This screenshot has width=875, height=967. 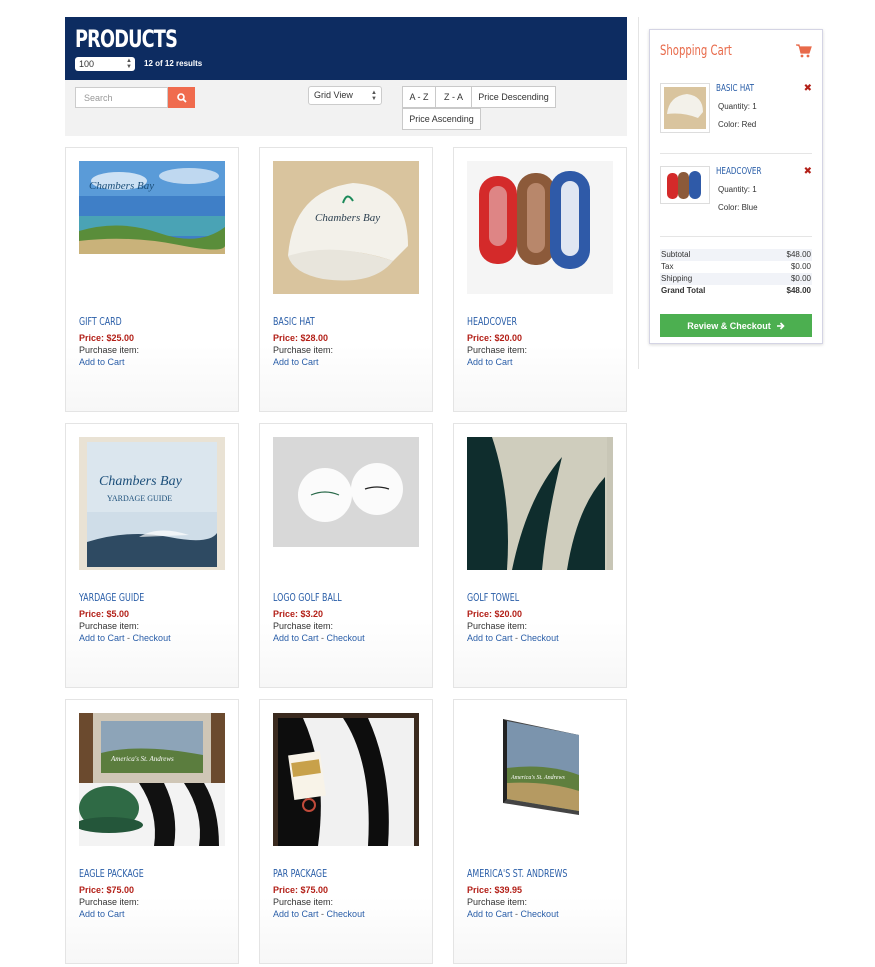 What do you see at coordinates (638, 193) in the screenshot?
I see `column-divider` at bounding box center [638, 193].